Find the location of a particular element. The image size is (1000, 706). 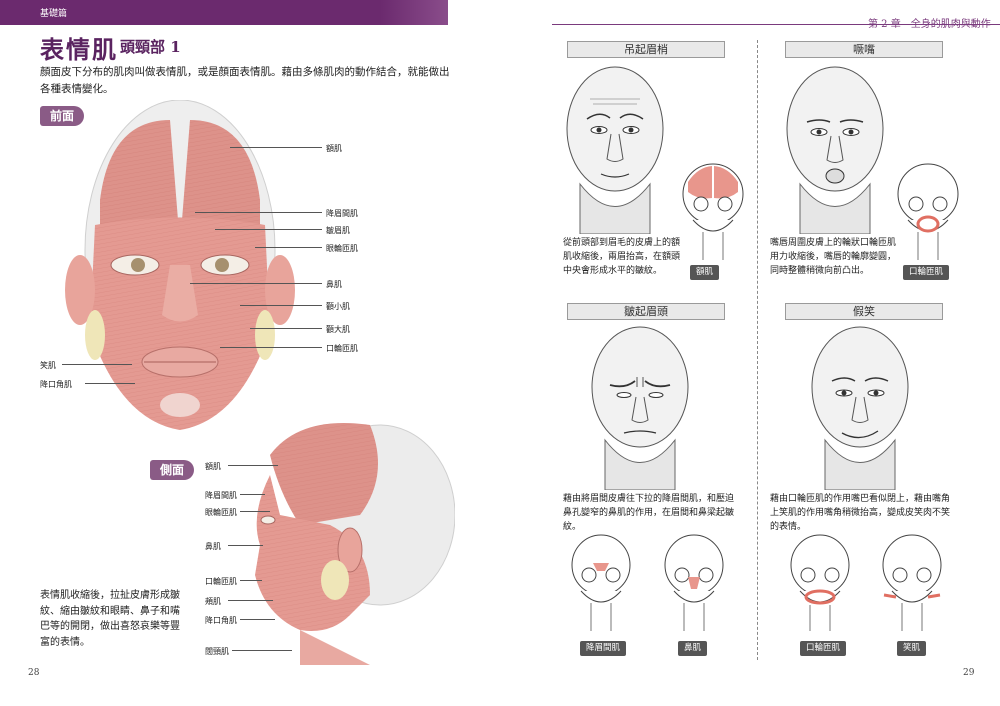

panel-title: 假笑 is located at coordinates (864, 311).